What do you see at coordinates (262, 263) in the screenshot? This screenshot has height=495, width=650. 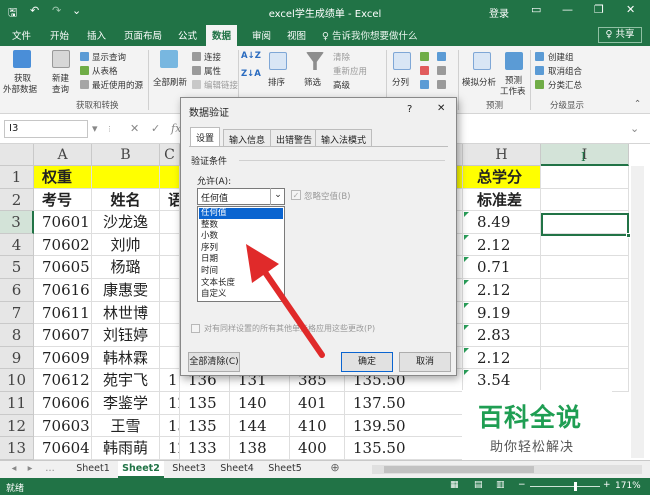 I see `arrow-head` at bounding box center [262, 263].